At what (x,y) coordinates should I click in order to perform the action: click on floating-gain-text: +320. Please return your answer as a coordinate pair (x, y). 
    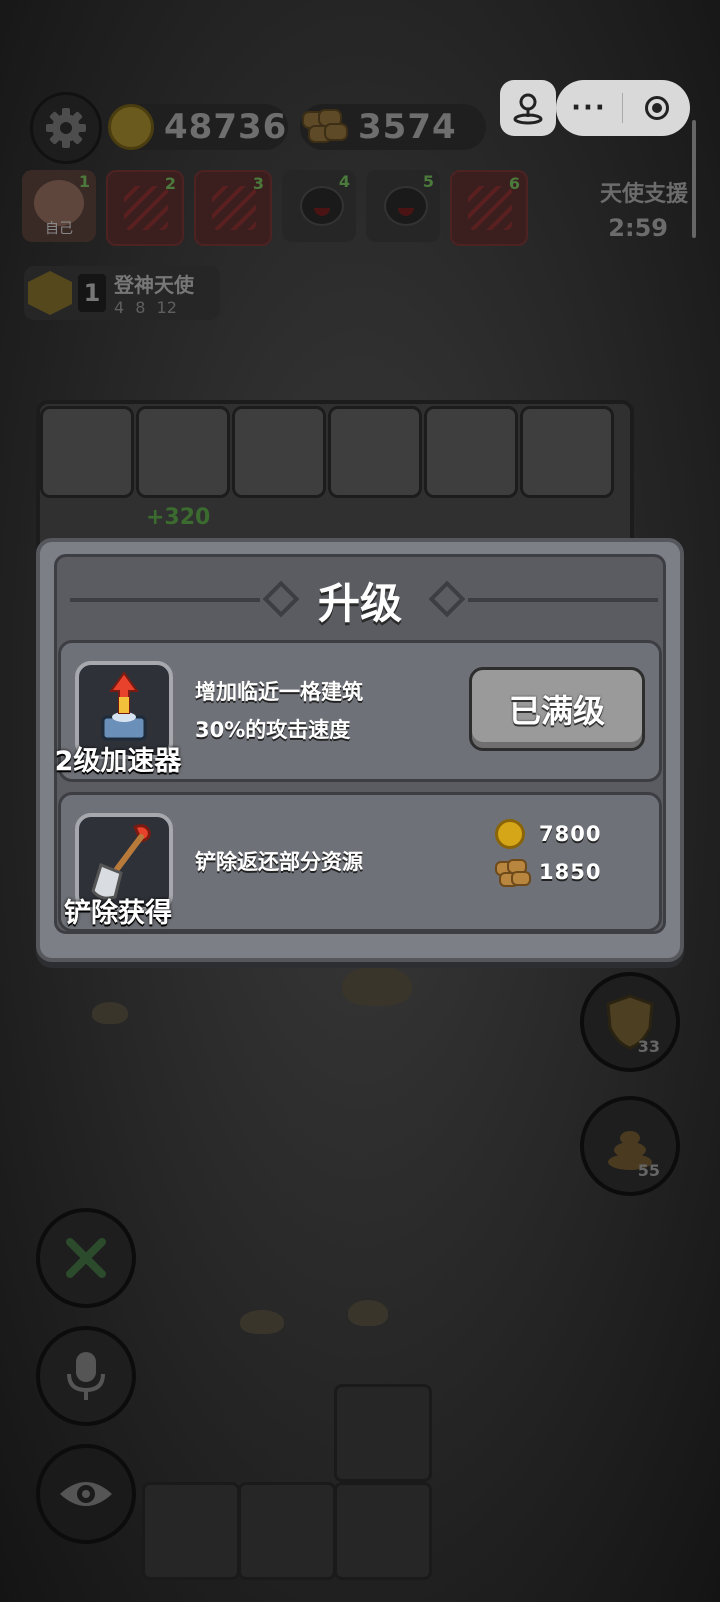
    Looking at the image, I should click on (178, 517).